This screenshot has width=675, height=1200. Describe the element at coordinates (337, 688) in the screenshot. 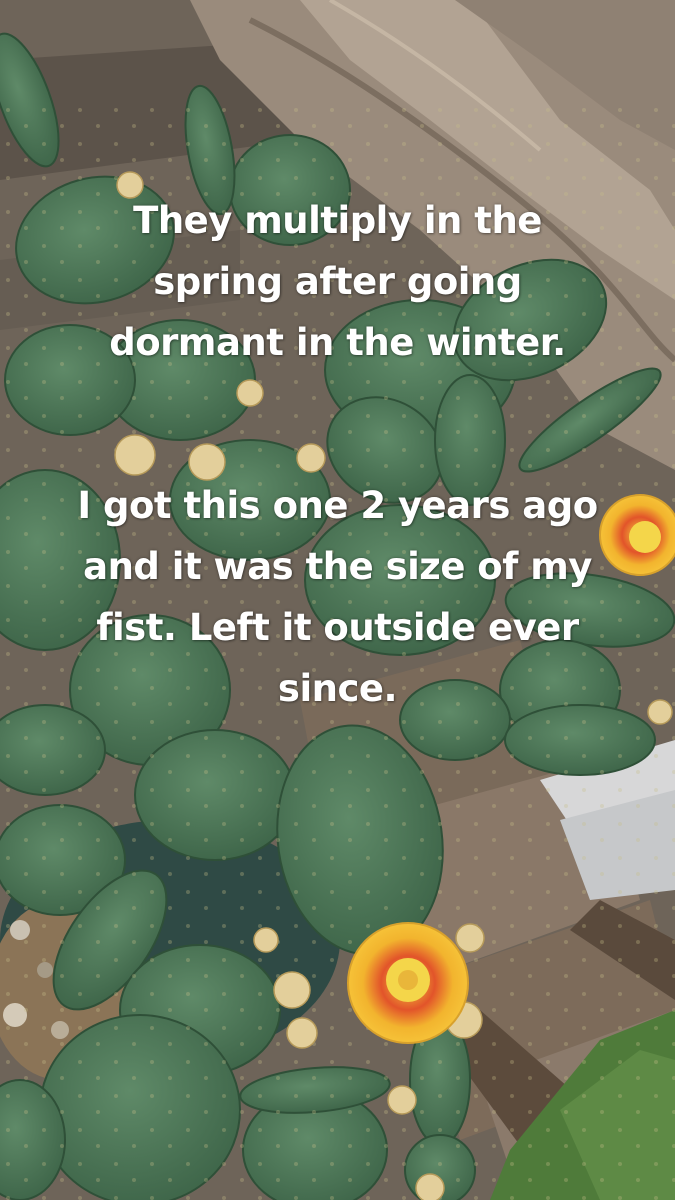

I see `caption-line: since.` at that location.